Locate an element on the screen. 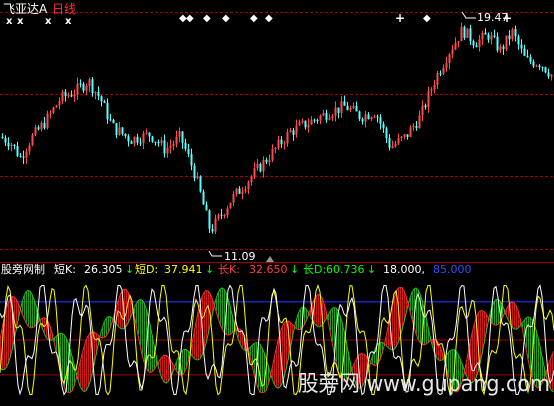 The image size is (554, 406). short-k-label: 短K: is located at coordinates (65, 269).